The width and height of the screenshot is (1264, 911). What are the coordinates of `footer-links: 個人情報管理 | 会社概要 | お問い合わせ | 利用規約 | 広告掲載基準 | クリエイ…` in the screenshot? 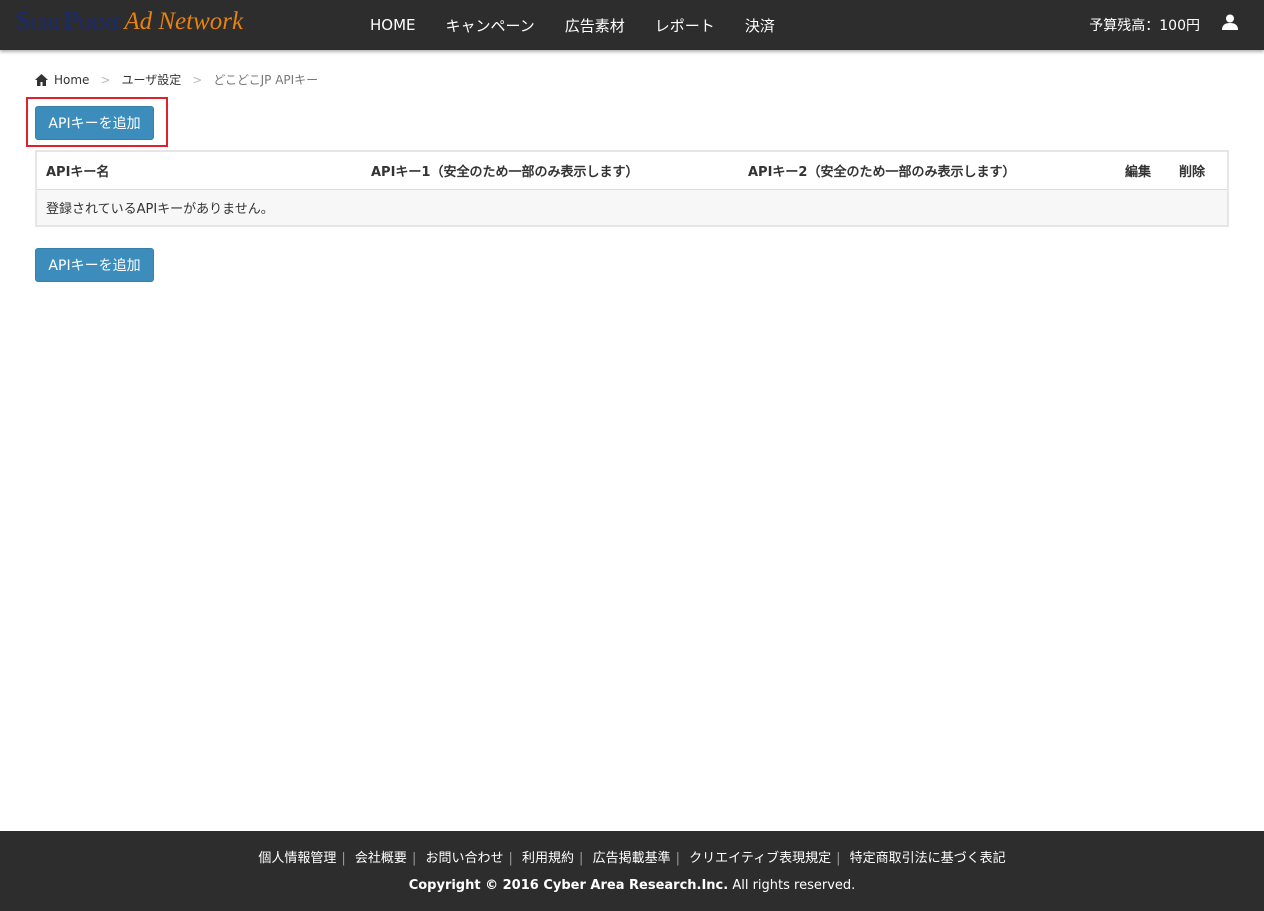 It's located at (632, 858).